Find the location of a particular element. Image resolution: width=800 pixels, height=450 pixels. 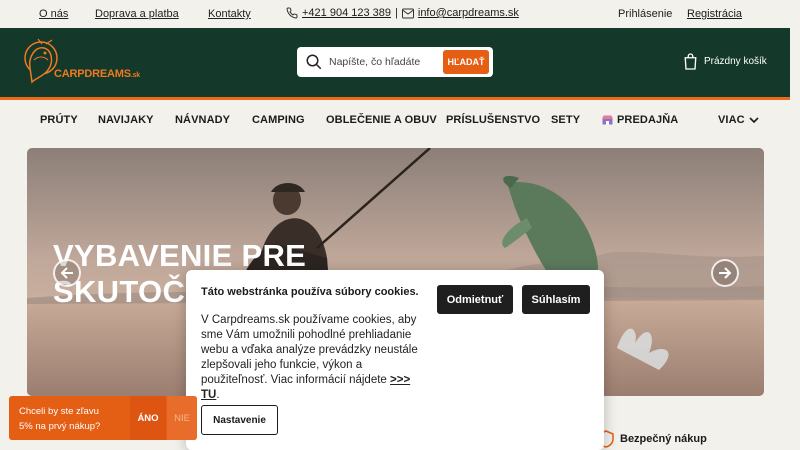

email-link: info@carpdreams.sk is located at coordinates (468, 13).